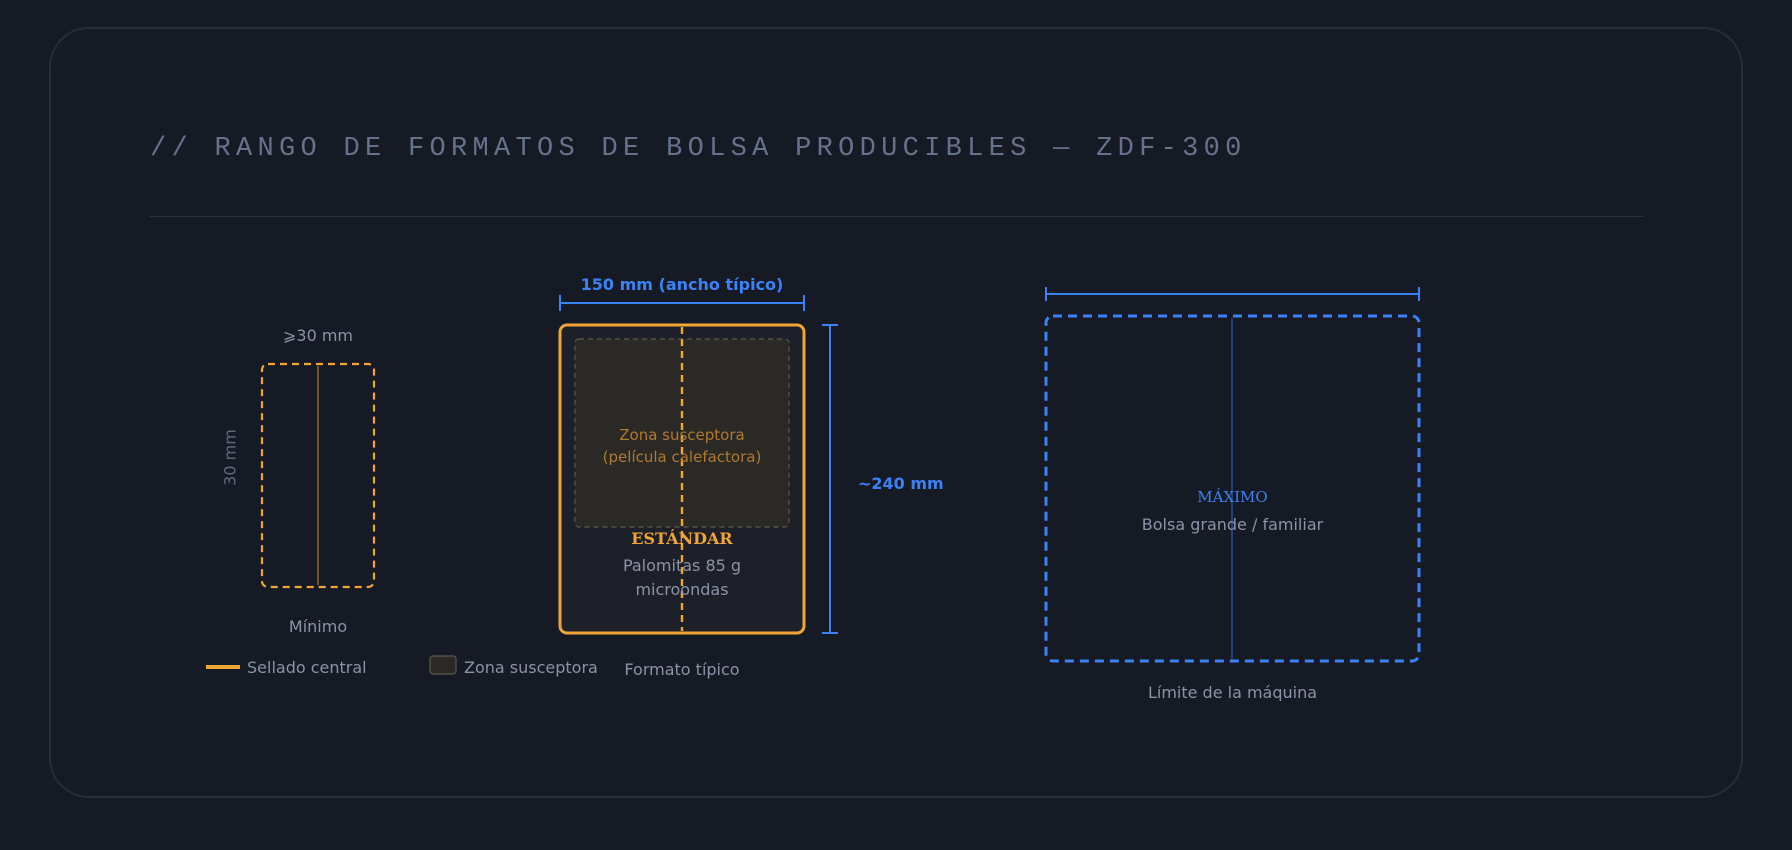  I want to click on maximum-desc: Bolsa grande / familiar, so click(1232, 524).